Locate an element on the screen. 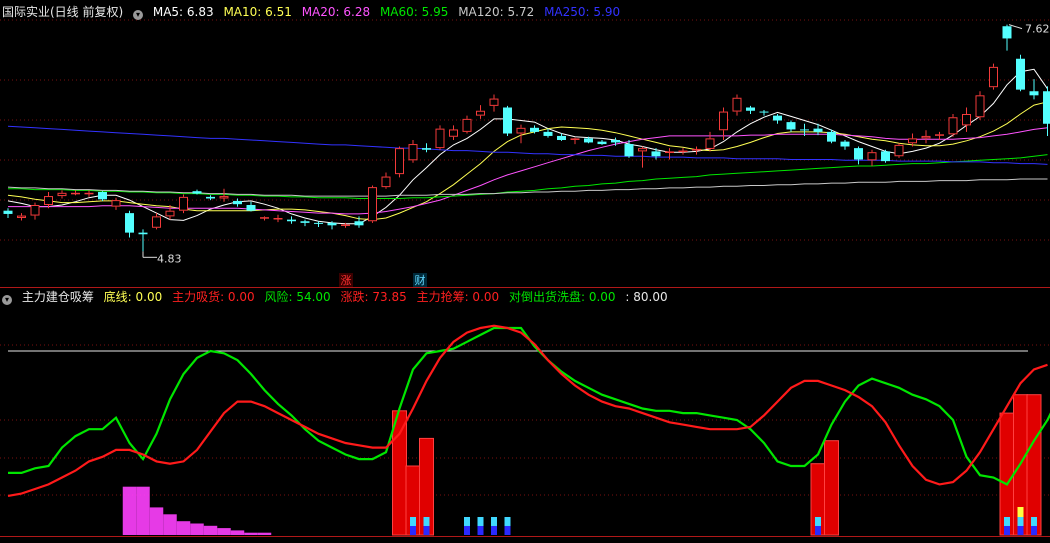 The height and width of the screenshot is (543, 1050). high-price-label: 7.62 is located at coordinates (1037, 29).